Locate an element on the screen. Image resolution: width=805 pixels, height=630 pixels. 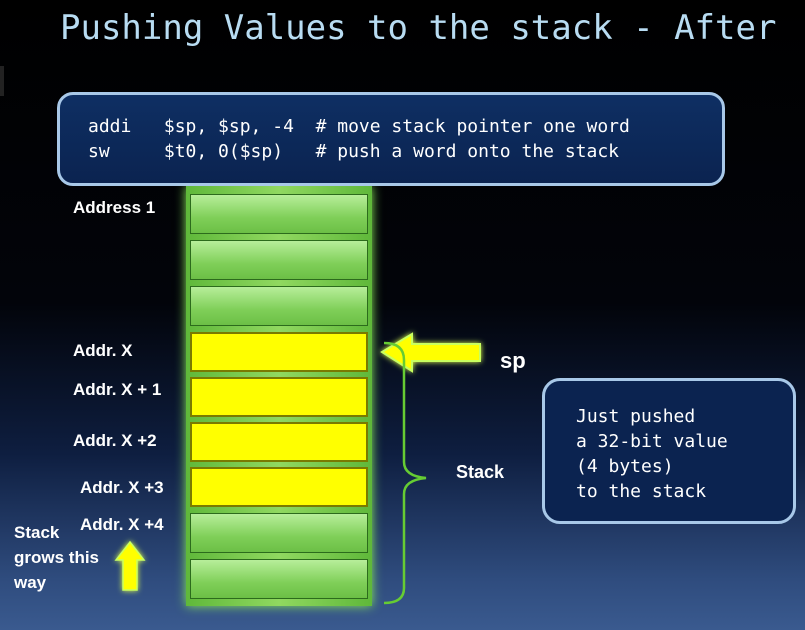
grows-line-3: way is located at coordinates (30, 582).